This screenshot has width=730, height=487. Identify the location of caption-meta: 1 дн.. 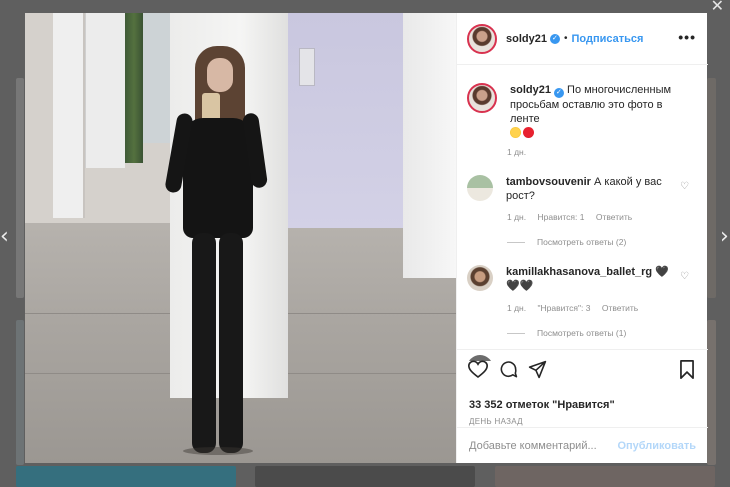
(521, 152).